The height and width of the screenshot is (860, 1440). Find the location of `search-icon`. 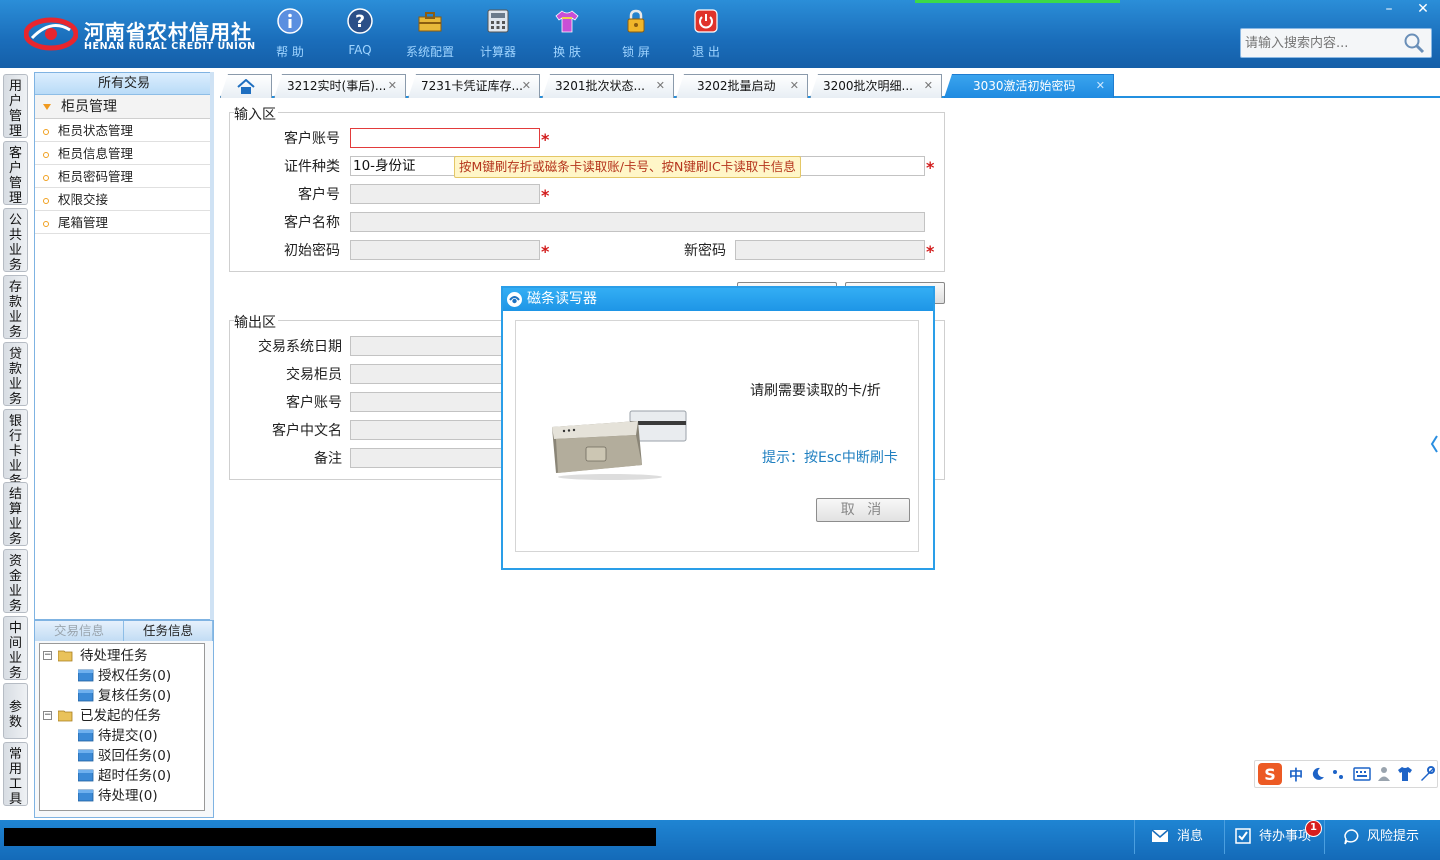

search-icon is located at coordinates (1414, 43).